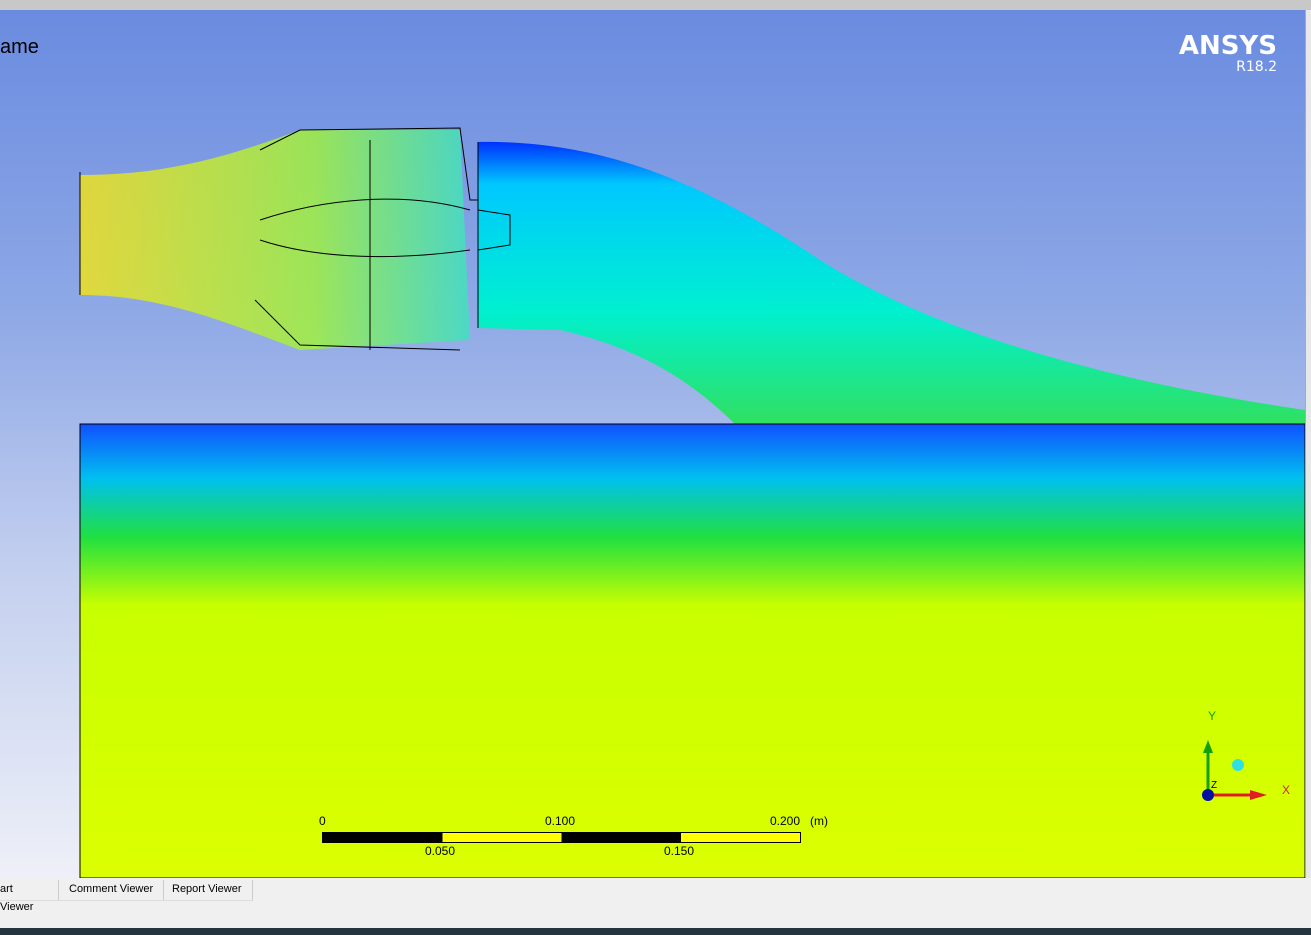  I want to click on tab-chart-viewer: art Viewer, so click(29, 896).